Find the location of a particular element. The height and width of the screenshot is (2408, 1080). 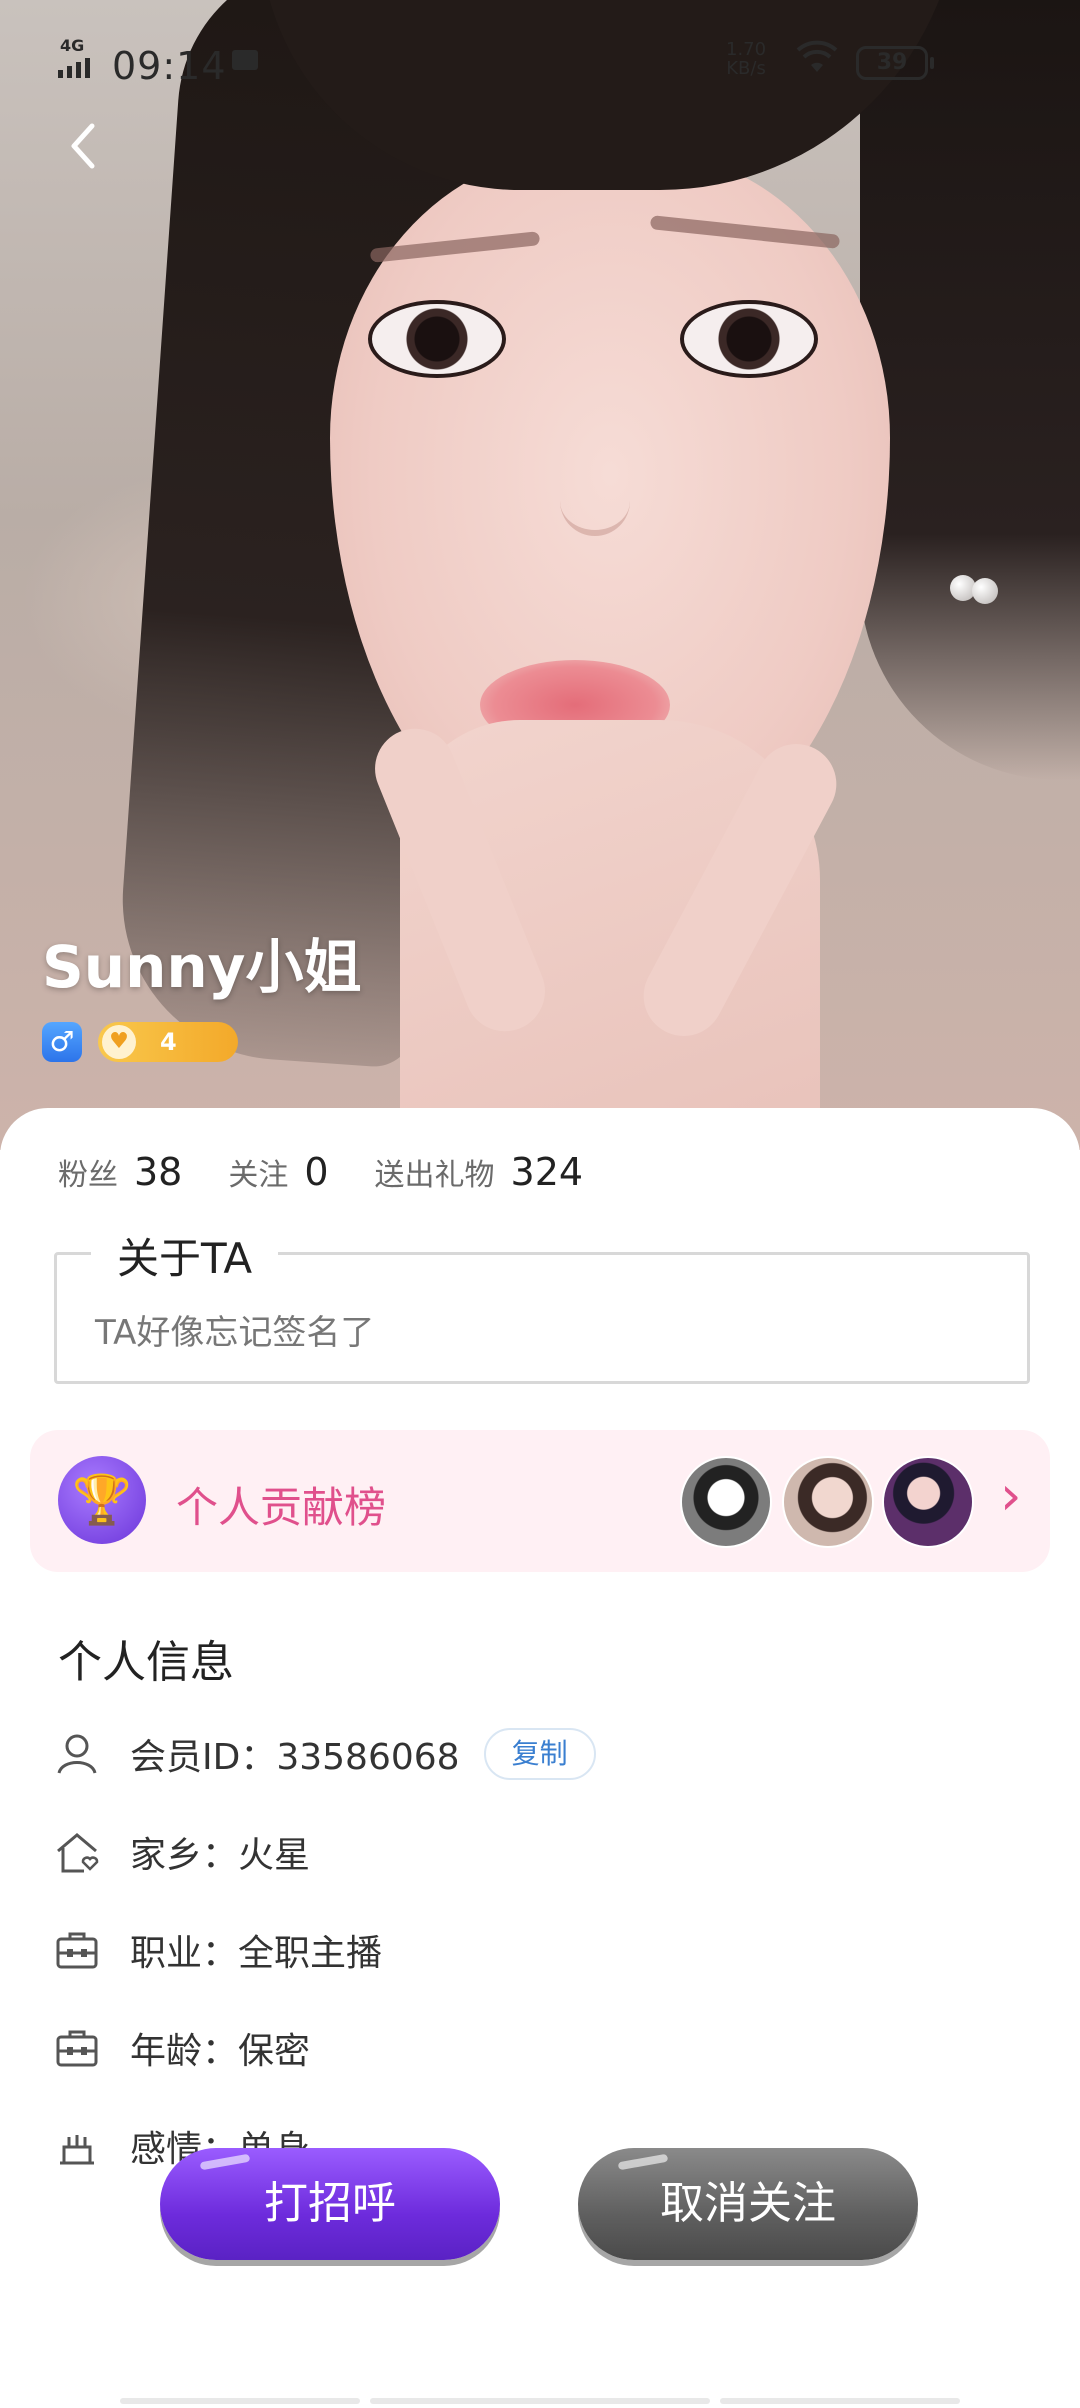

copy-button: 复制 is located at coordinates (539, 1754).